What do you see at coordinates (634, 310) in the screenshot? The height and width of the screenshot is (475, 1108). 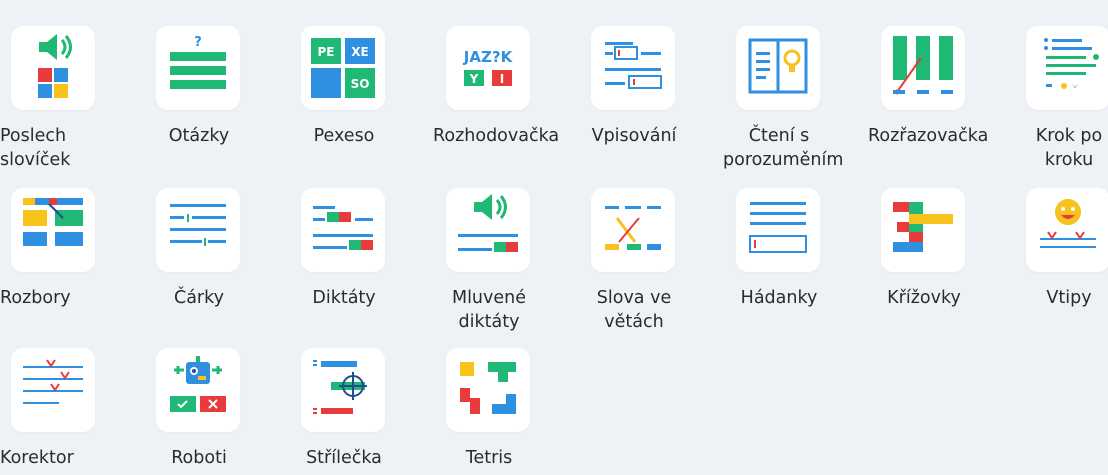 I see `tile-label: Slova ve větách` at bounding box center [634, 310].